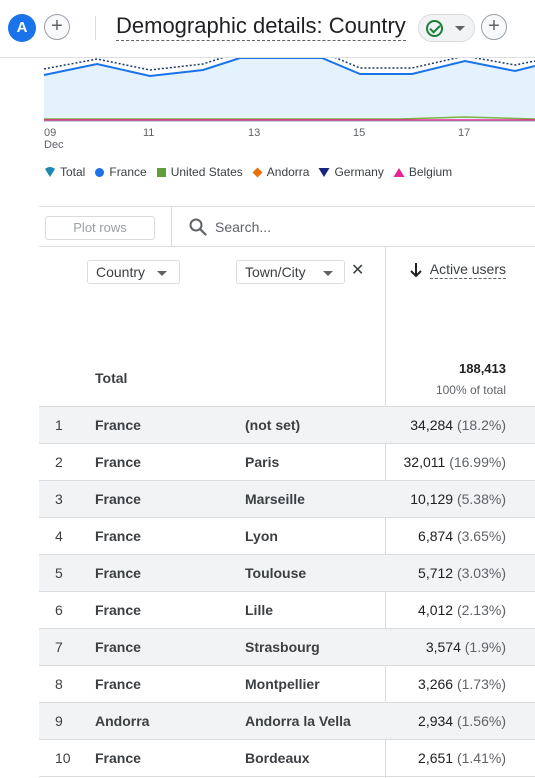  I want to click on table-row: 7 France Strasbourg 3,574 (1.9%), so click(287, 647).